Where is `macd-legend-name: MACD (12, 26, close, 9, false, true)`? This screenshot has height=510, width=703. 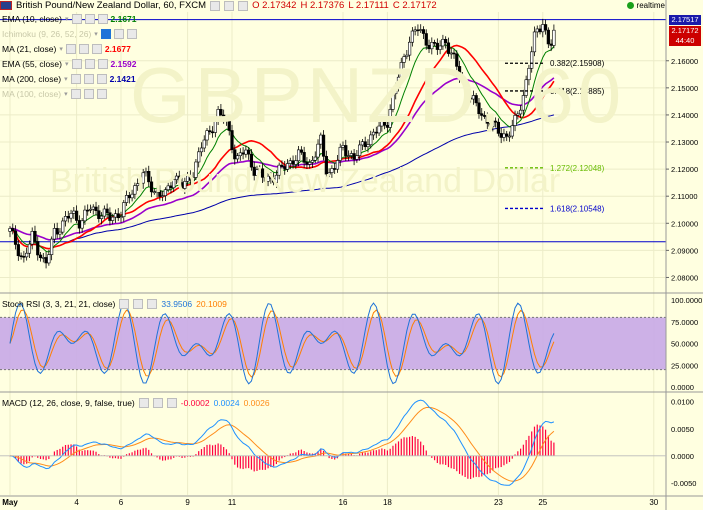 macd-legend-name: MACD (12, 26, close, 9, false, true) is located at coordinates (68, 403).